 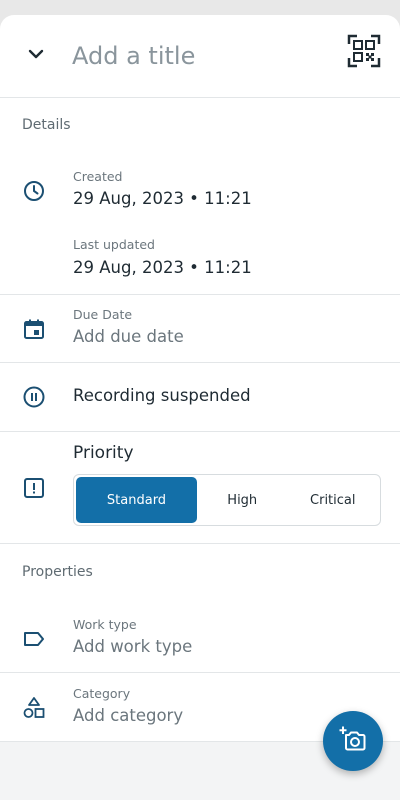 What do you see at coordinates (133, 646) in the screenshot?
I see `work-type-placeholder: Add work type` at bounding box center [133, 646].